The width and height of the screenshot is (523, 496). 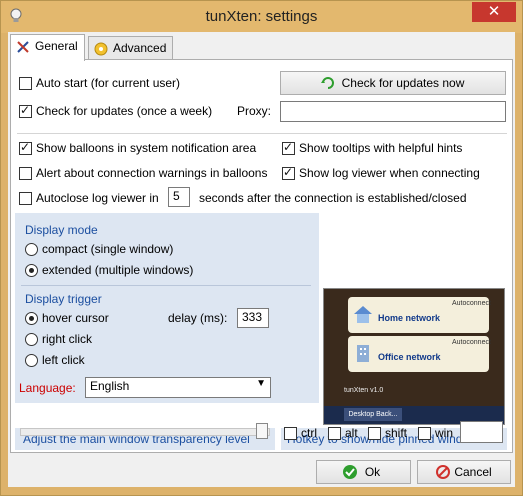 What do you see at coordinates (31, 318) in the screenshot?
I see `trigger-hover-radio` at bounding box center [31, 318].